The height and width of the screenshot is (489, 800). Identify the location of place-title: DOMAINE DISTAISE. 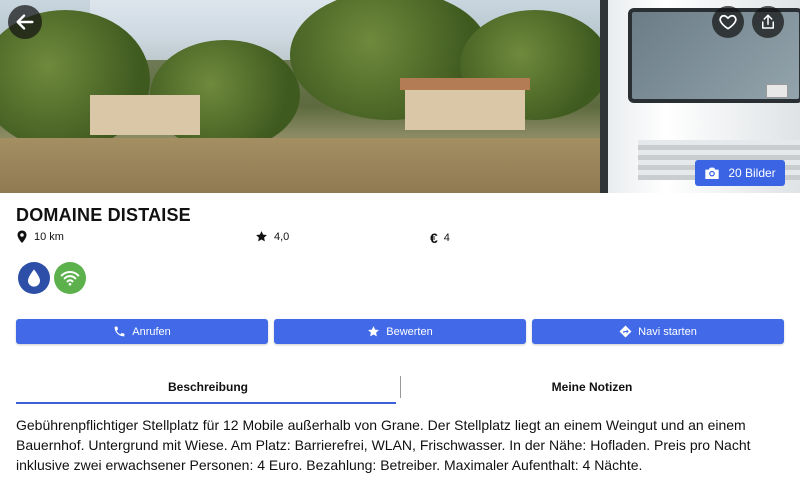
(103, 215).